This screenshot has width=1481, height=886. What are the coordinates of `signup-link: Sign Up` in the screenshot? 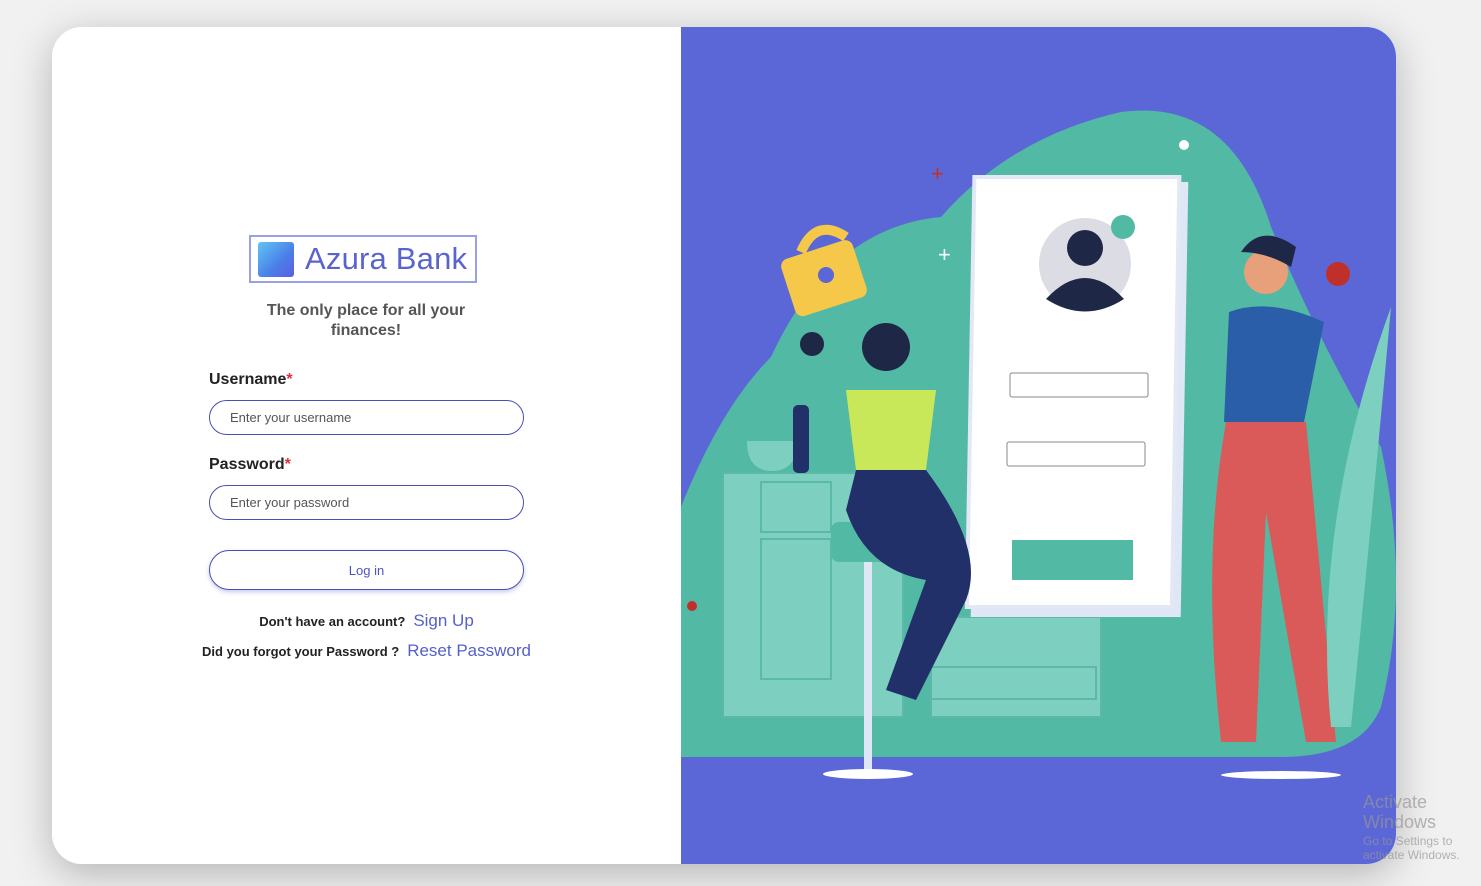 It's located at (443, 620).